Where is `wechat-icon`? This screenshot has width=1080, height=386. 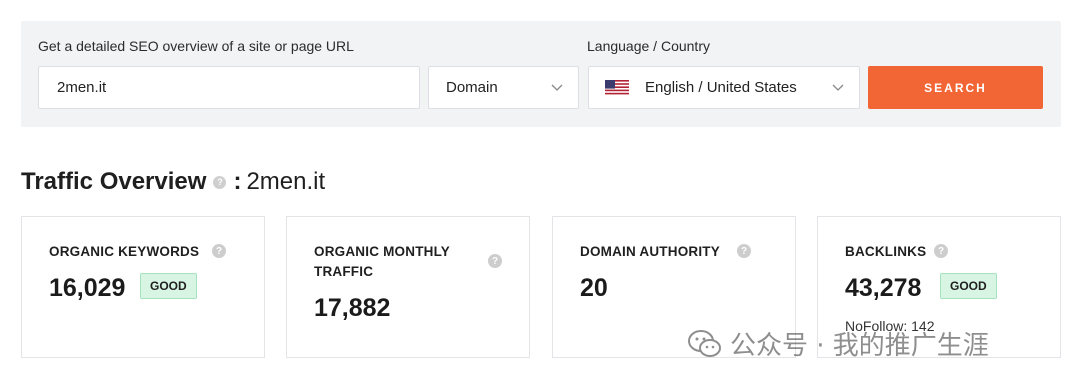
wechat-icon is located at coordinates (704, 343).